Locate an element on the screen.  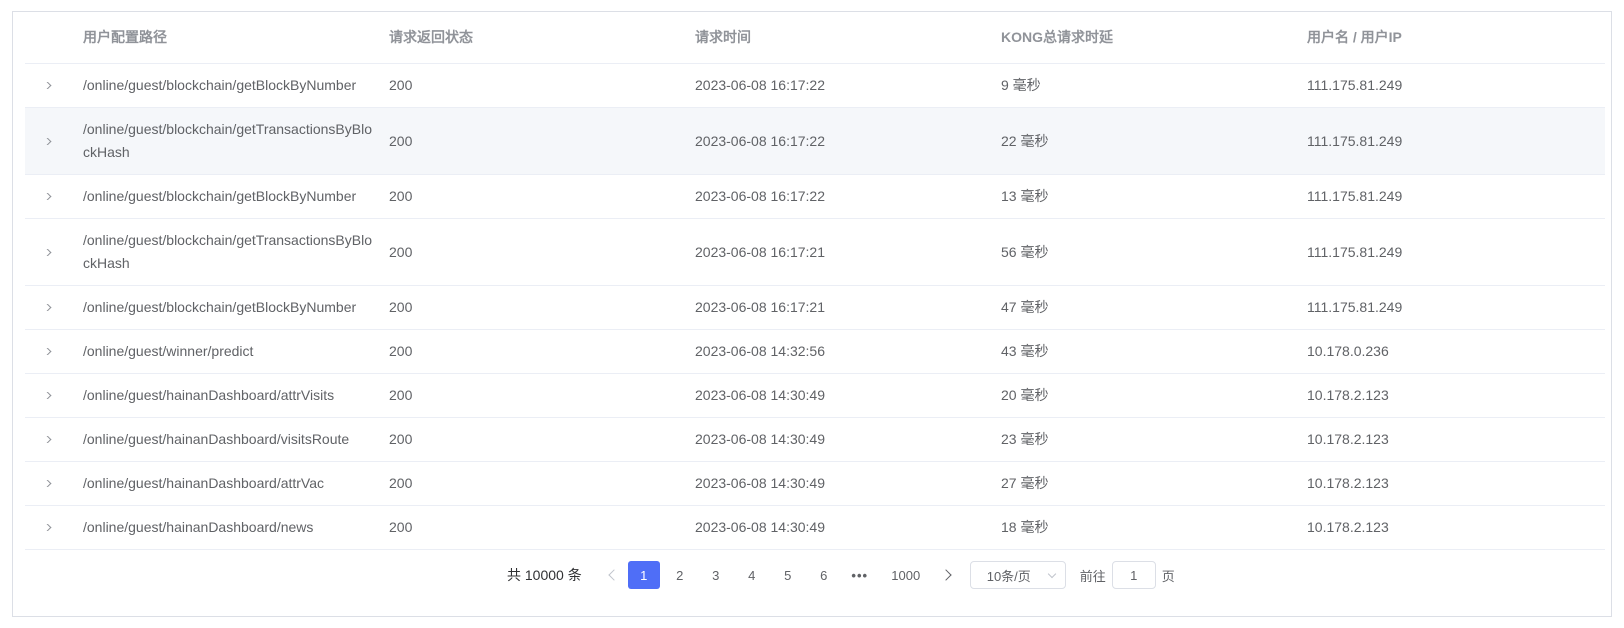
cell-latency: 13 毫秒 is located at coordinates (1025, 196).